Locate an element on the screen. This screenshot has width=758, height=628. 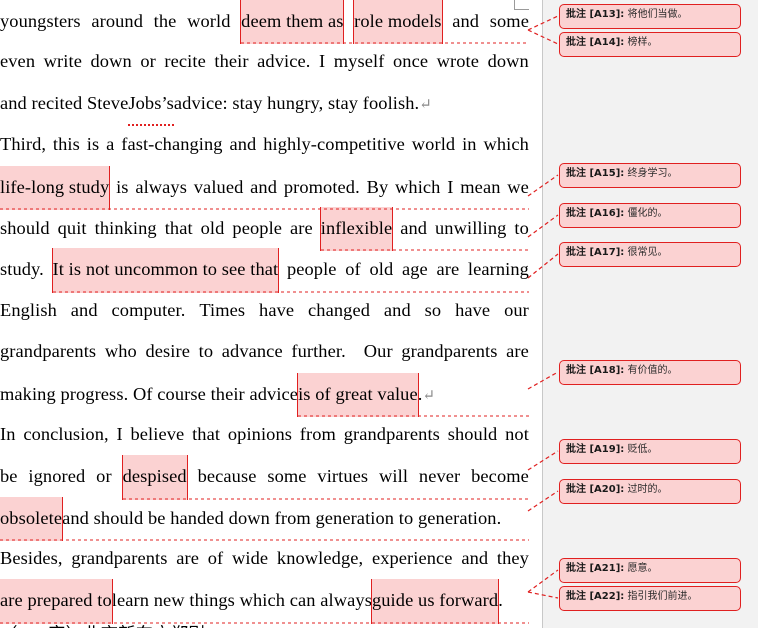
text-run: from is located at coordinates (317, 433).